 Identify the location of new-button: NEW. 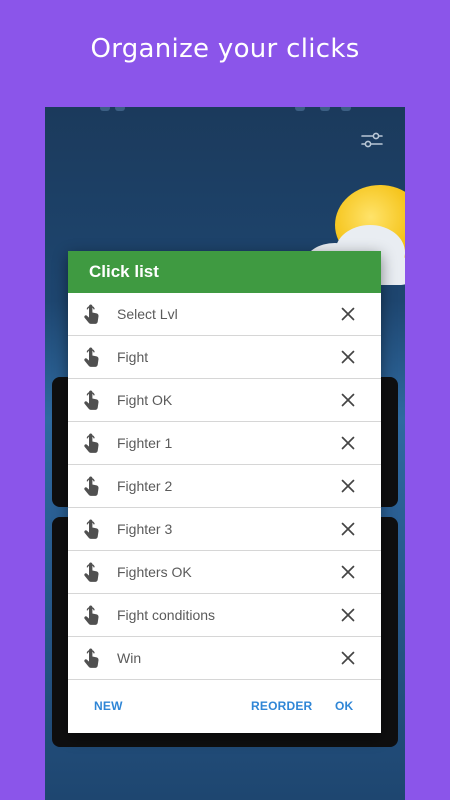
(108, 706).